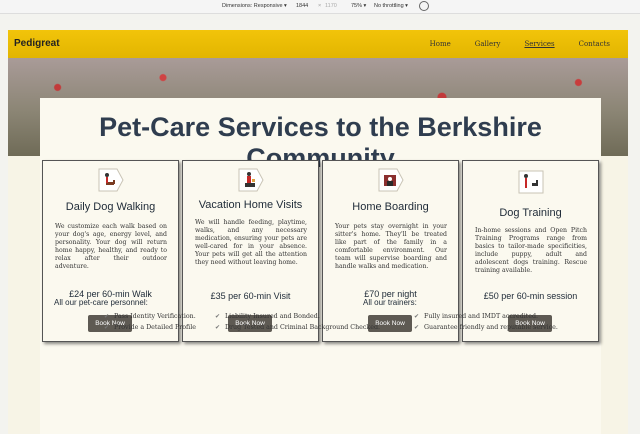 The height and width of the screenshot is (434, 640). Describe the element at coordinates (110, 207) in the screenshot. I see `card-title: Daily Dog Walking` at that location.